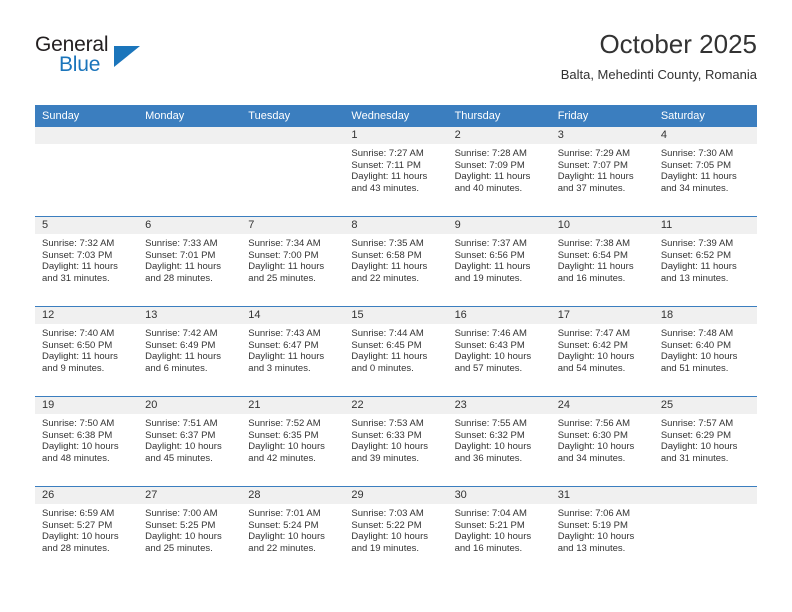  I want to click on sunrise-text: Sunrise: 7:30 AM, so click(697, 153).